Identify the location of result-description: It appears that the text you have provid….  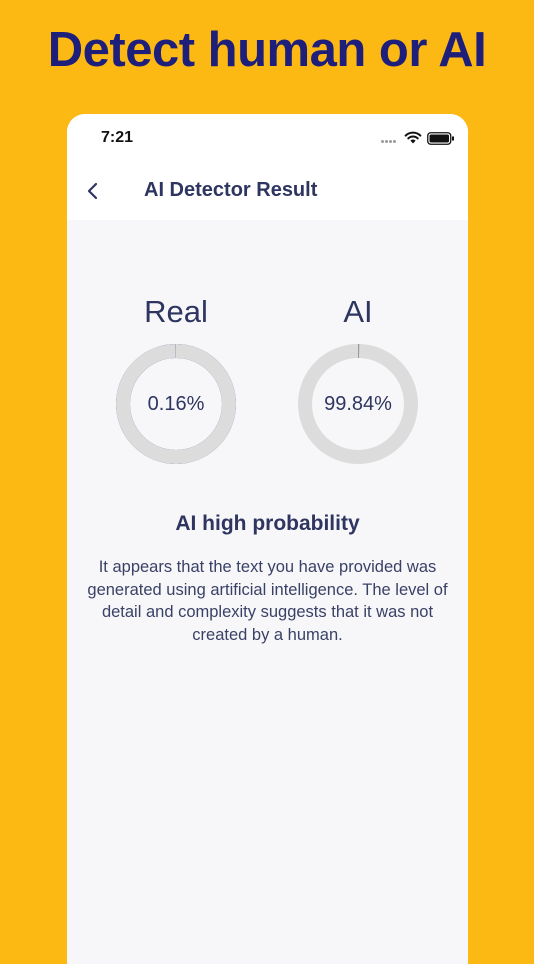
(267, 601).